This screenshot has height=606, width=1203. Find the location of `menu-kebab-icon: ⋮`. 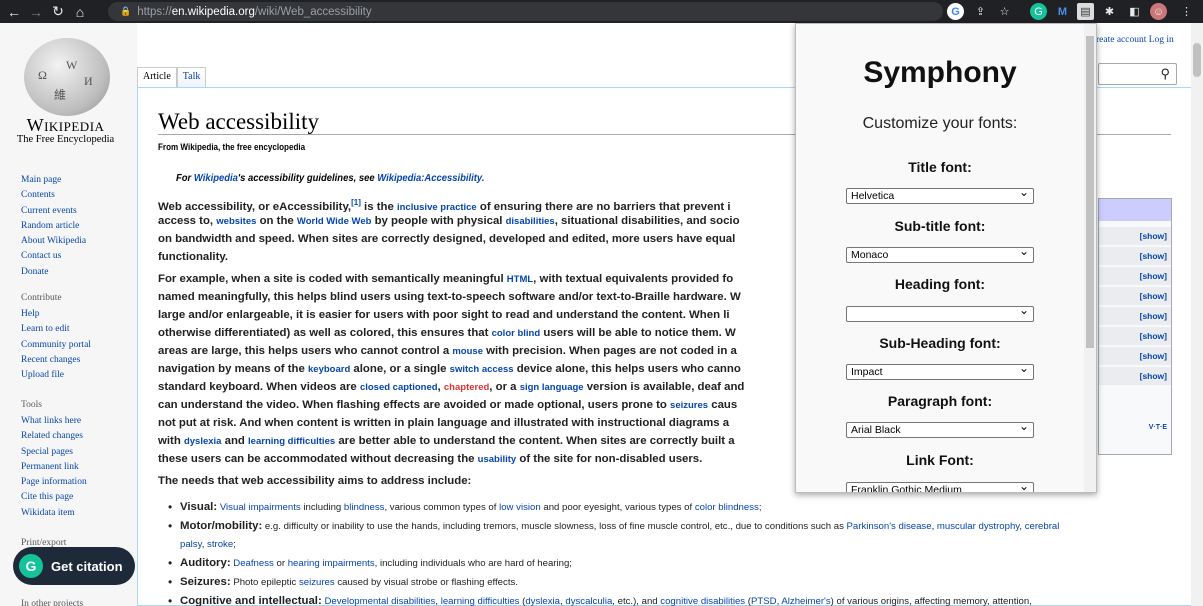

menu-kebab-icon: ⋮ is located at coordinates (1186, 11).